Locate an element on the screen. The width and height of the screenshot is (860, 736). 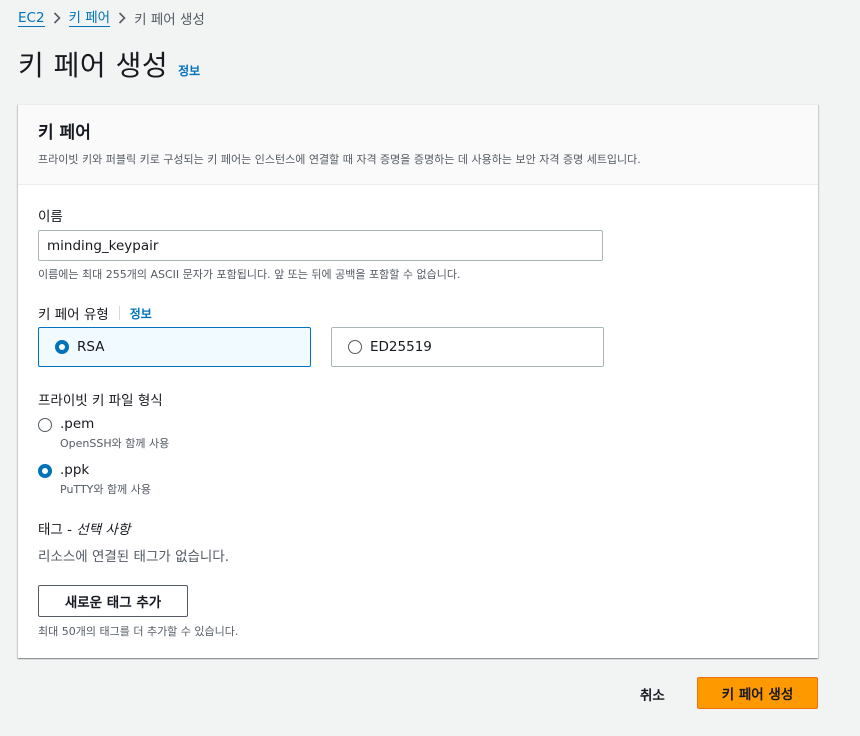
key-type-rsa-label: RSA is located at coordinates (91, 347).